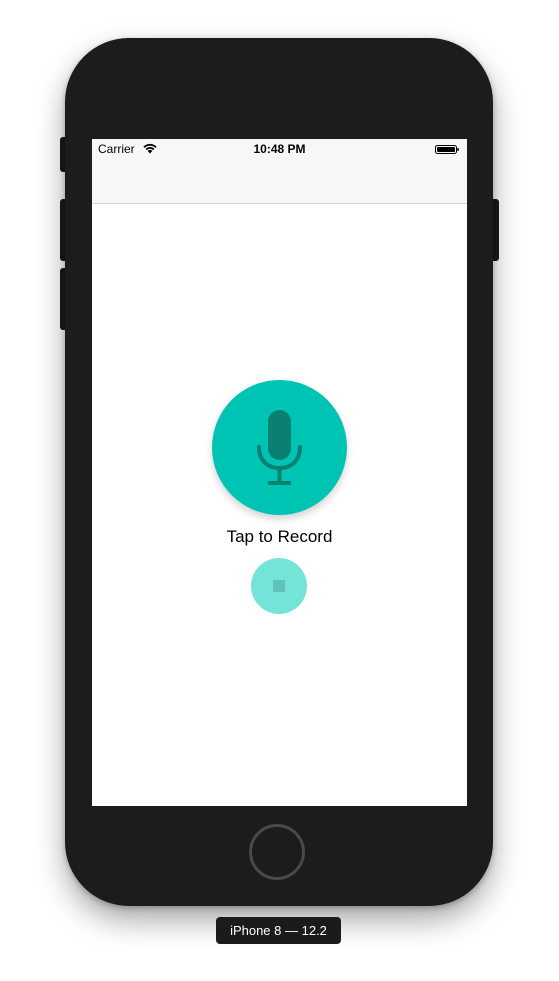 This screenshot has height=981, width=559. I want to click on microphone-icon, so click(279, 447).